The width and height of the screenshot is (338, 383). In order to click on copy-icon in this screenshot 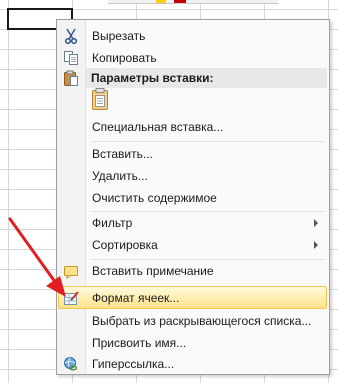, I will do `click(71, 58)`.